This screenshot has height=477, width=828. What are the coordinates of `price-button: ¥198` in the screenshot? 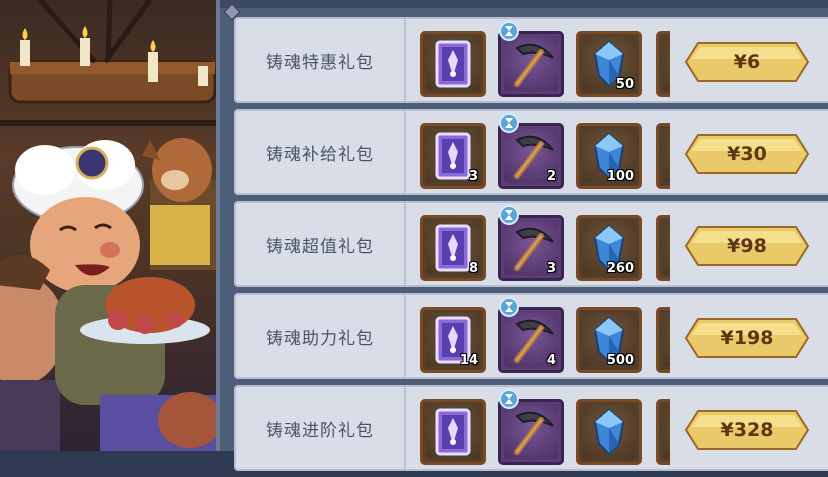 It's located at (747, 338).